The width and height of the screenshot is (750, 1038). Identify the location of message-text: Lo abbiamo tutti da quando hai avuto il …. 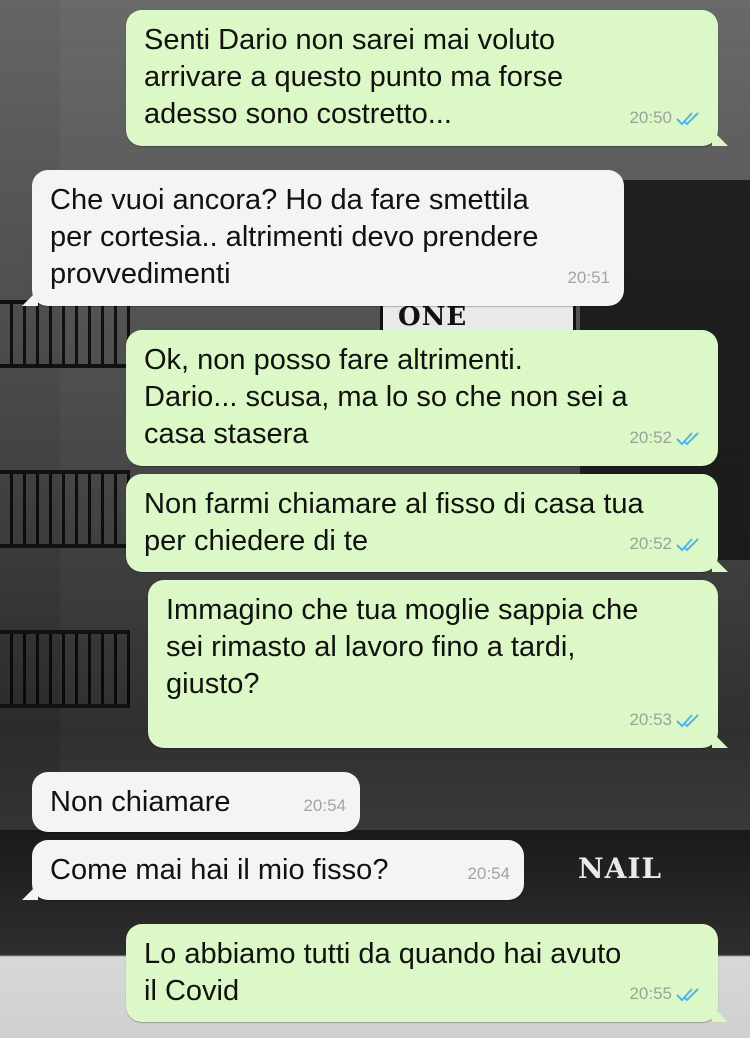
(383, 972).